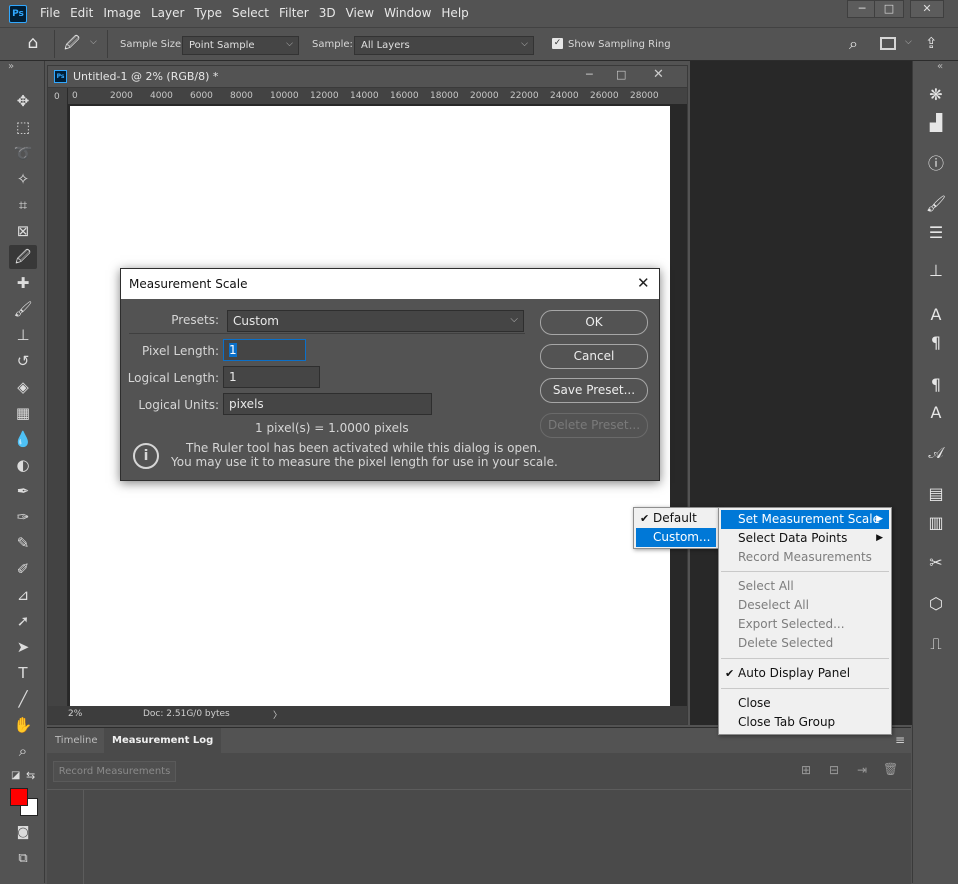  What do you see at coordinates (805, 722) in the screenshot?
I see `menu-item-close-tab-group: Close Tab Group` at bounding box center [805, 722].